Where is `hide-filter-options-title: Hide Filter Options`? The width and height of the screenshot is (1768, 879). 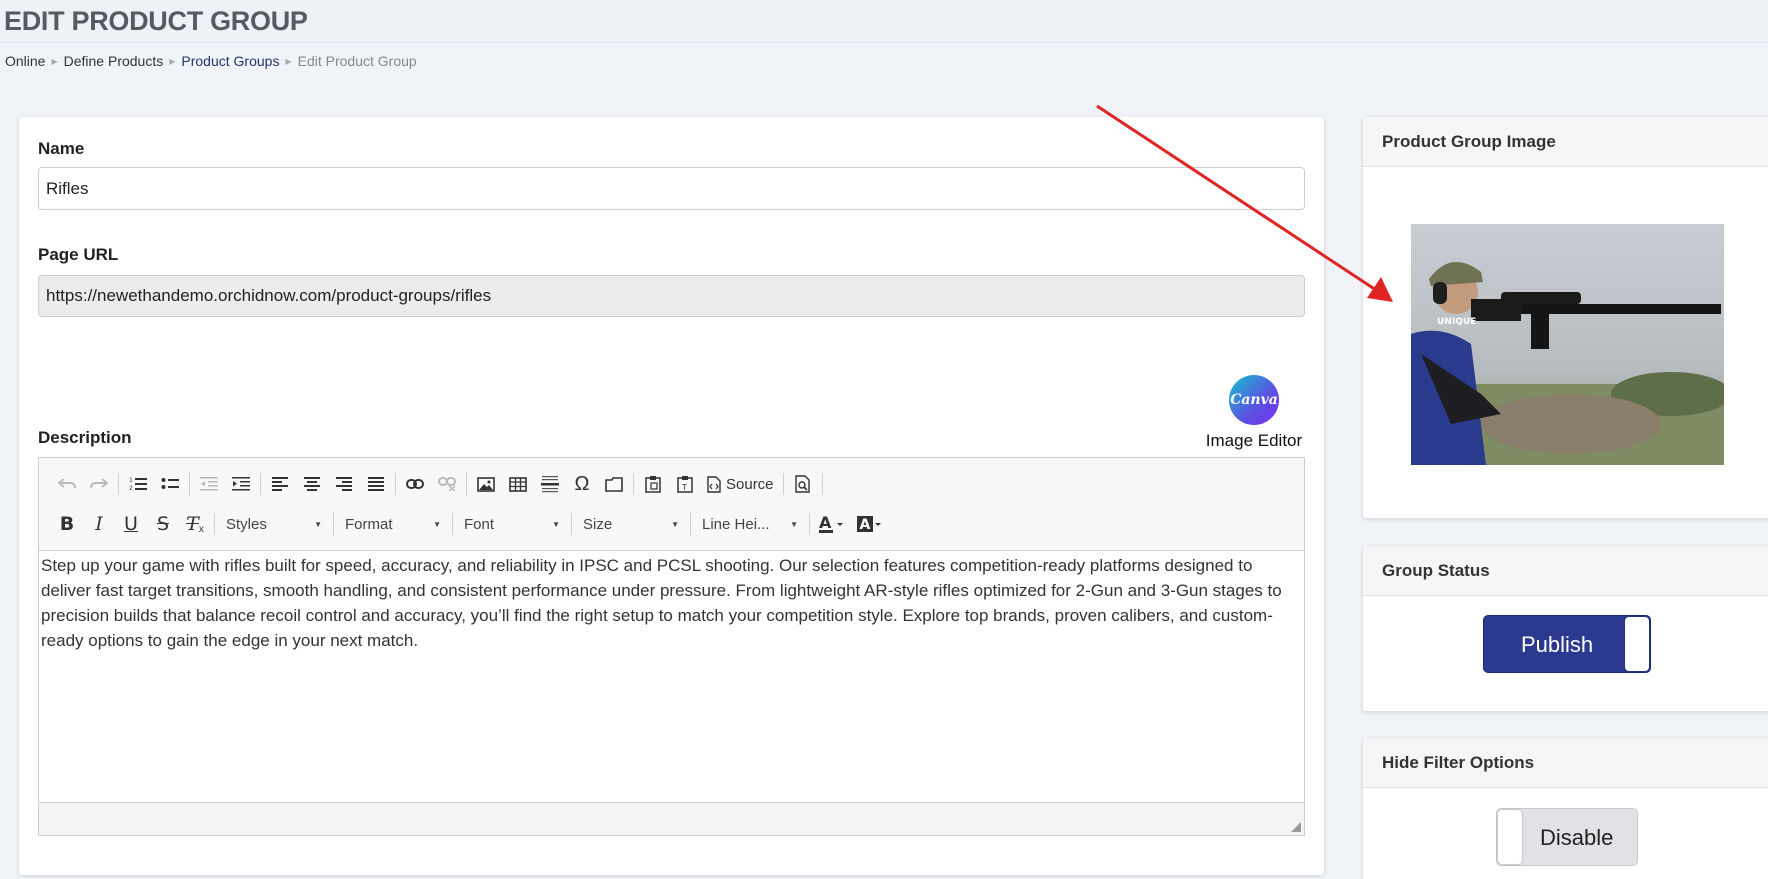
hide-filter-options-title: Hide Filter Options is located at coordinates (1565, 763).